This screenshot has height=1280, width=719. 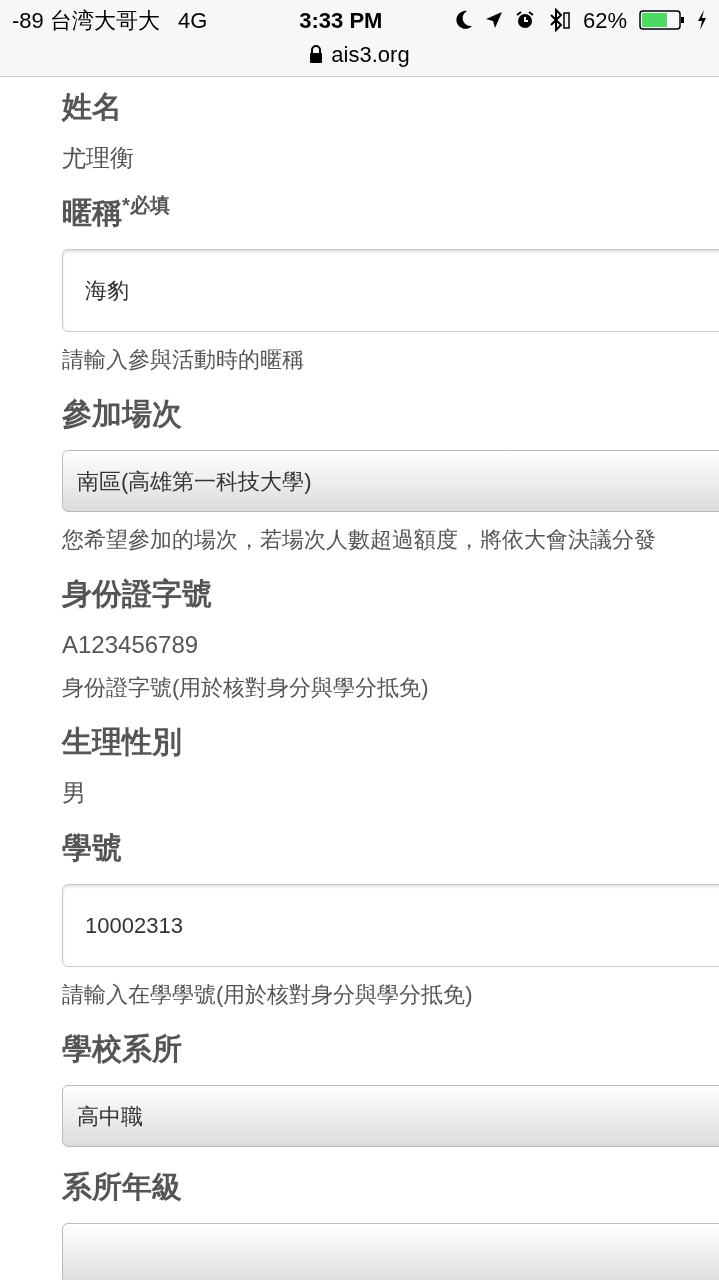 What do you see at coordinates (192, 20) in the screenshot?
I see `network-type: 4G` at bounding box center [192, 20].